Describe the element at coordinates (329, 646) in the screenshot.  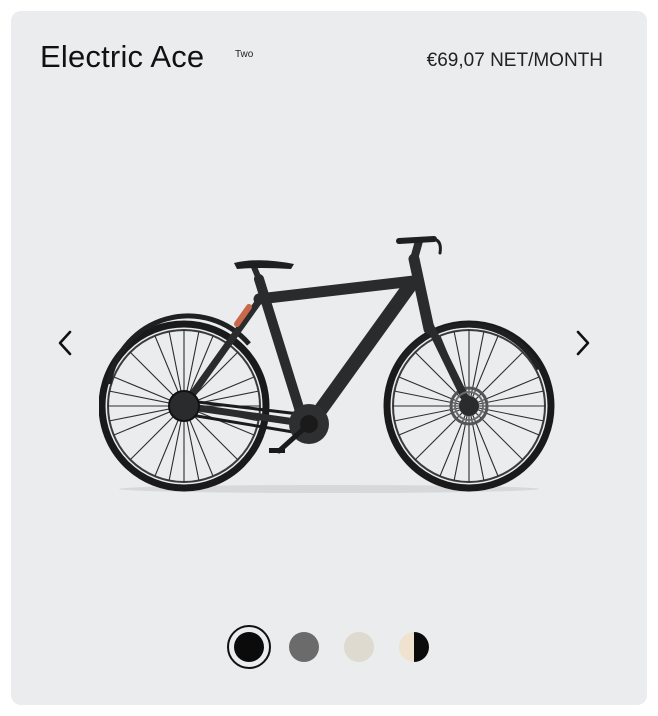
I see `color-selector` at that location.